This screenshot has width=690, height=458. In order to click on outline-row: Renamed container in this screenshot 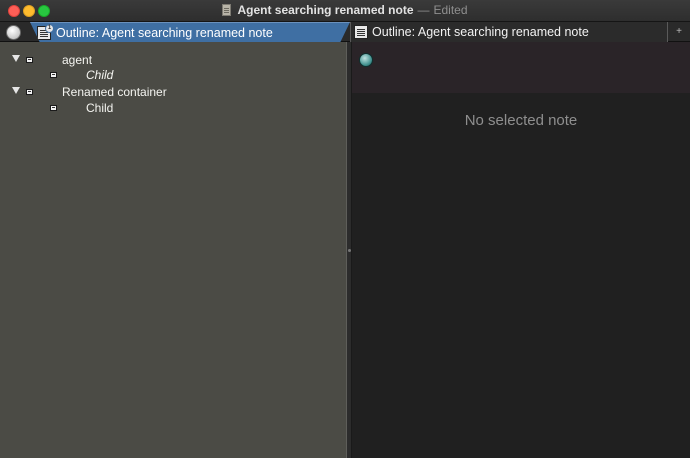, I will do `click(173, 92)`.